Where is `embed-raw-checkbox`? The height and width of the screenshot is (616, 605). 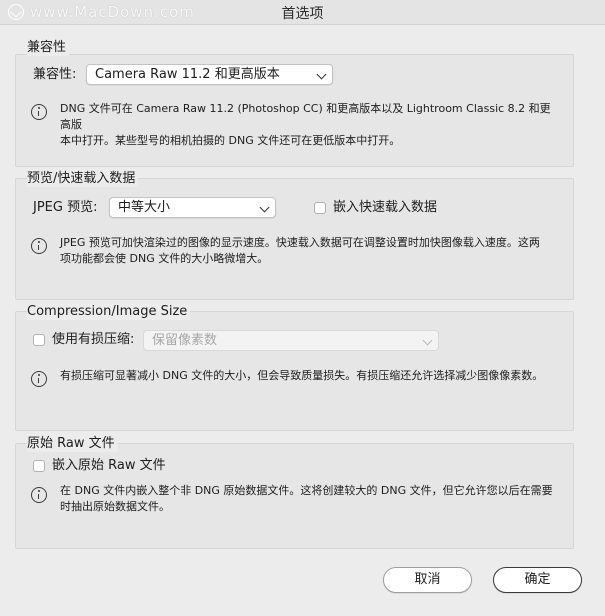 embed-raw-checkbox is located at coordinates (39, 466).